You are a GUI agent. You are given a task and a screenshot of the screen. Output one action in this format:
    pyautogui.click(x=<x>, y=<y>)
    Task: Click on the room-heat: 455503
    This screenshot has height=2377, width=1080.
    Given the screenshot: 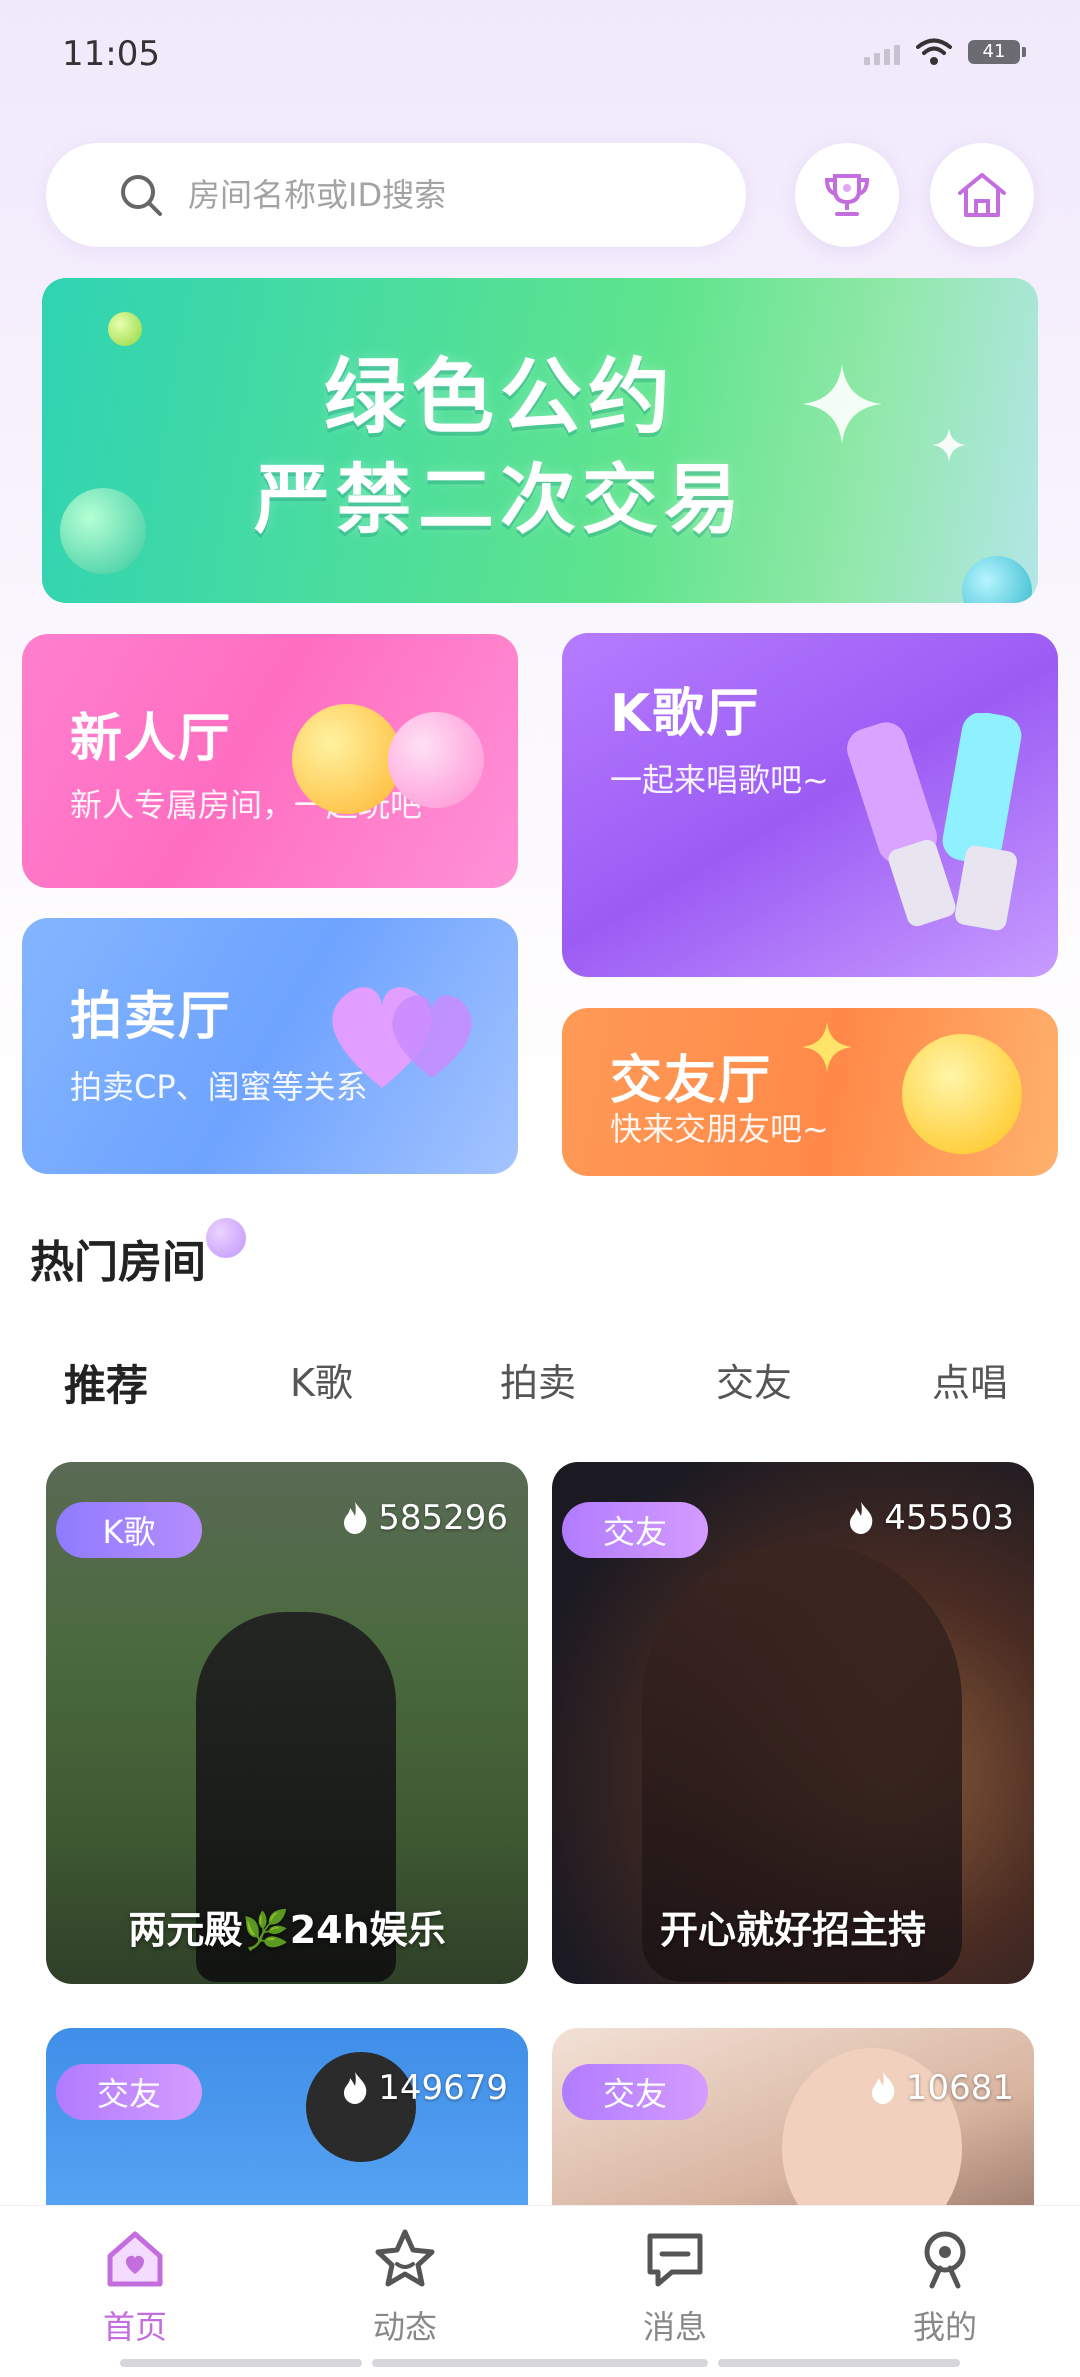 What is the action you would take?
    pyautogui.click(x=930, y=1518)
    